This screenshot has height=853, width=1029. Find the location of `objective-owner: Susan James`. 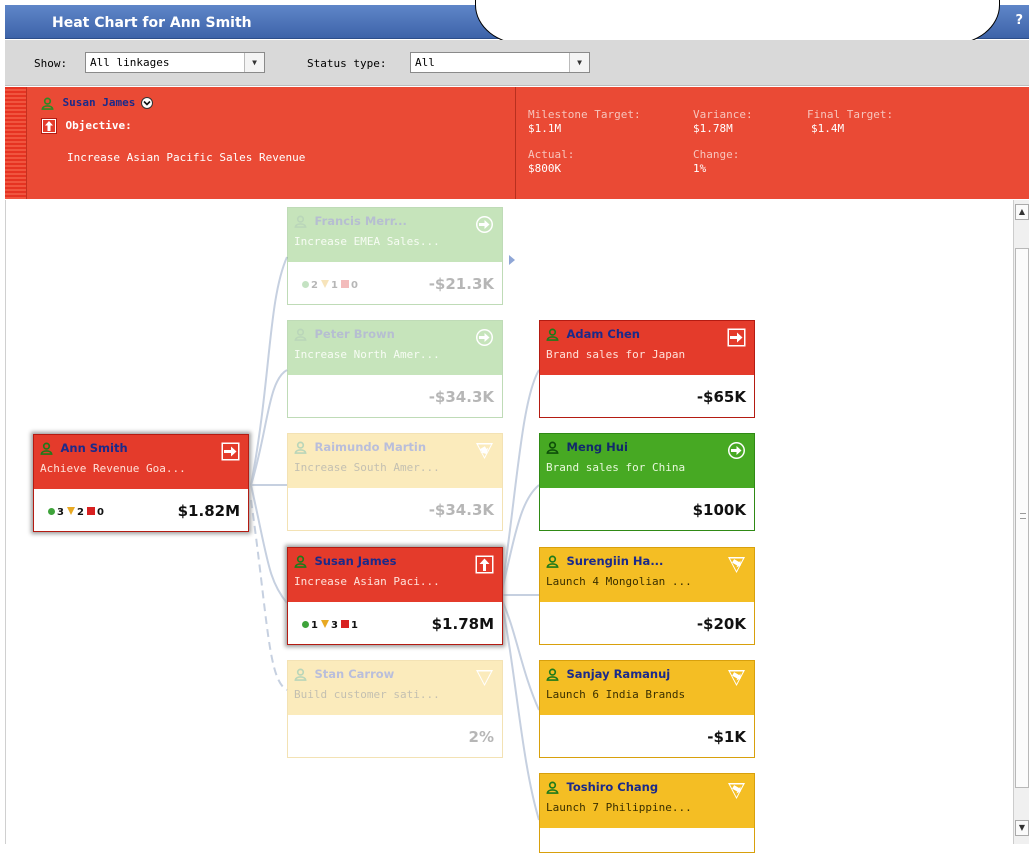

objective-owner: Susan James is located at coordinates (97, 103).